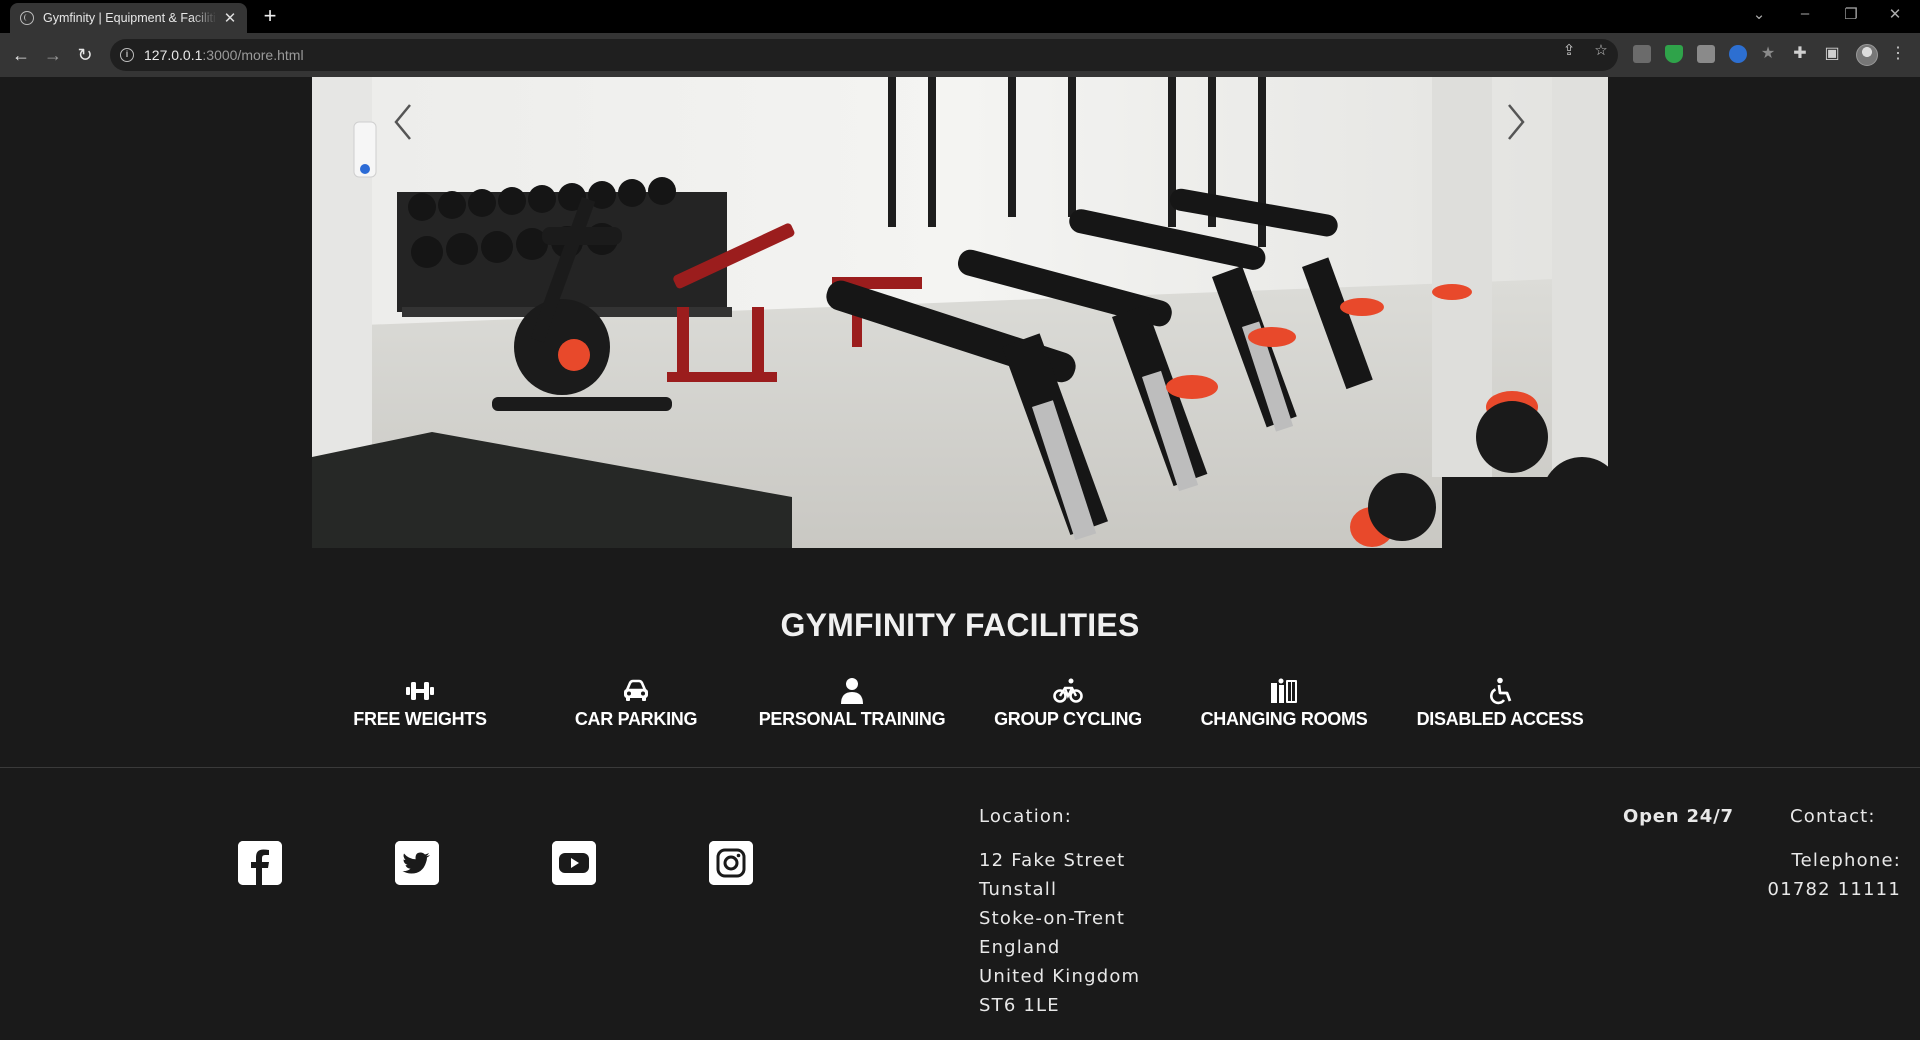 Image resolution: width=1920 pixels, height=1040 pixels. What do you see at coordinates (403, 122) in the screenshot?
I see `carousel-prev-icon` at bounding box center [403, 122].